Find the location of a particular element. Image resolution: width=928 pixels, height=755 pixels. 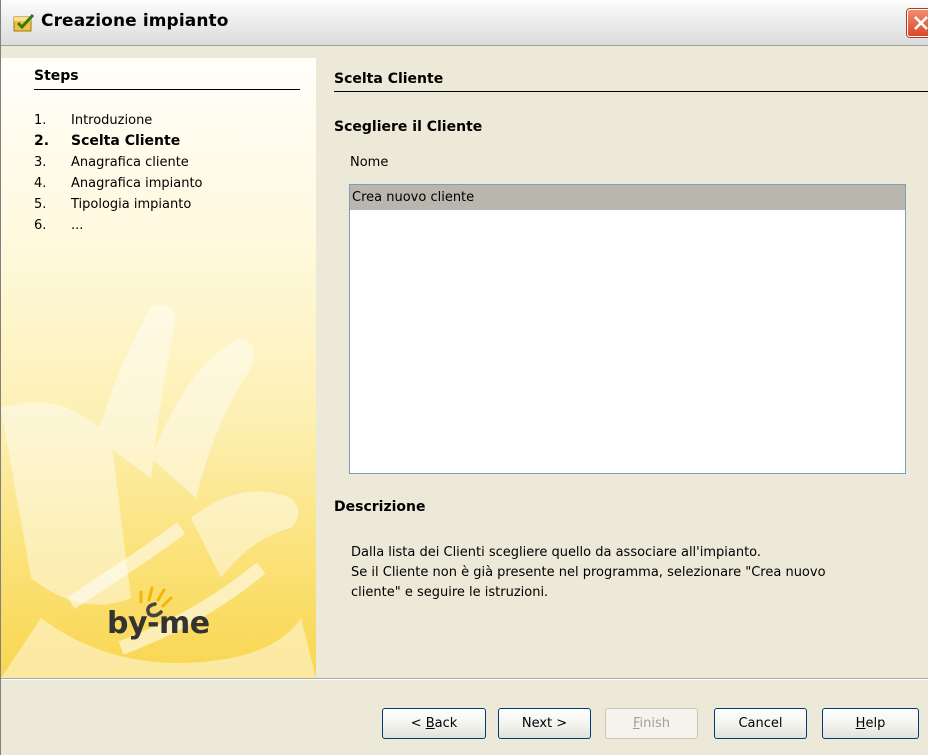

title-divider is located at coordinates (631, 91).